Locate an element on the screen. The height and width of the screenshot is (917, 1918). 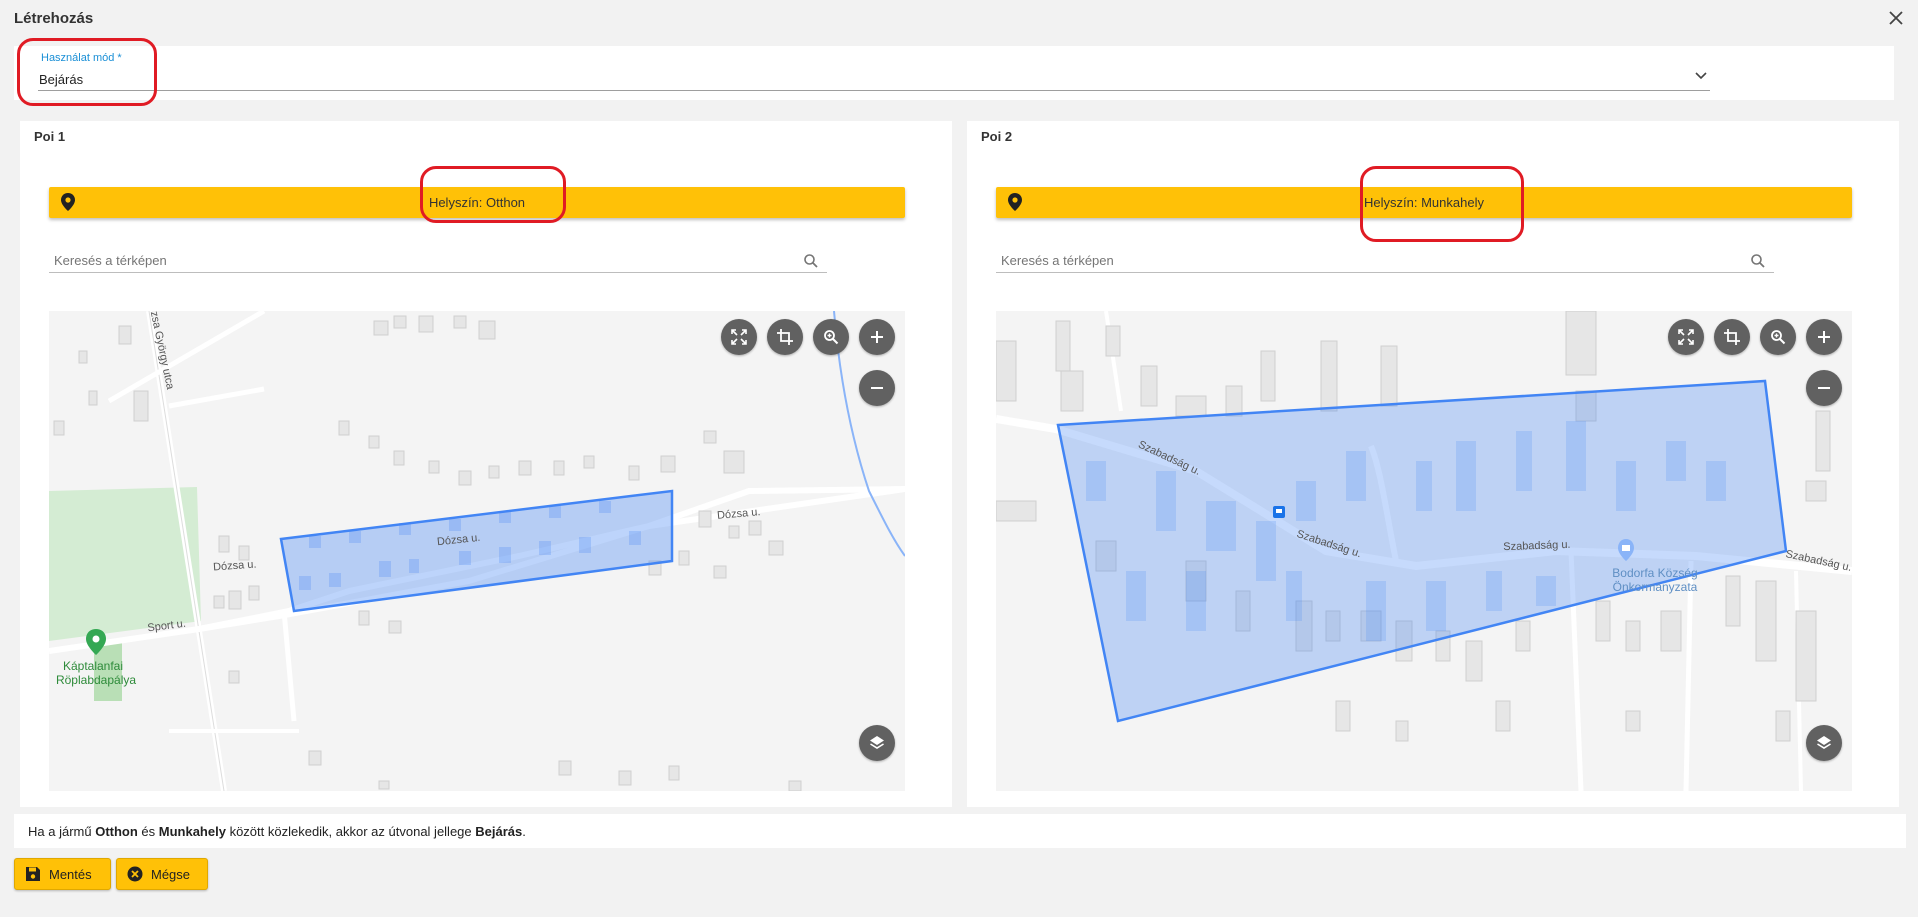
info-home: Otthon is located at coordinates (116, 831).